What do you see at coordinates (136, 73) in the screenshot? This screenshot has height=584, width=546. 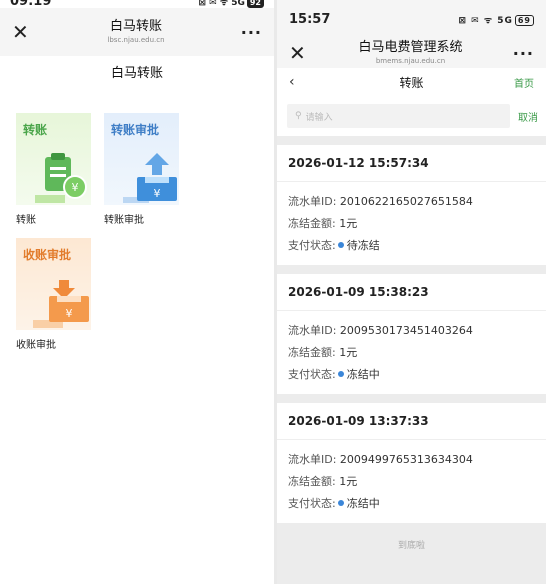 I see `page-title: 白马转账` at bounding box center [136, 73].